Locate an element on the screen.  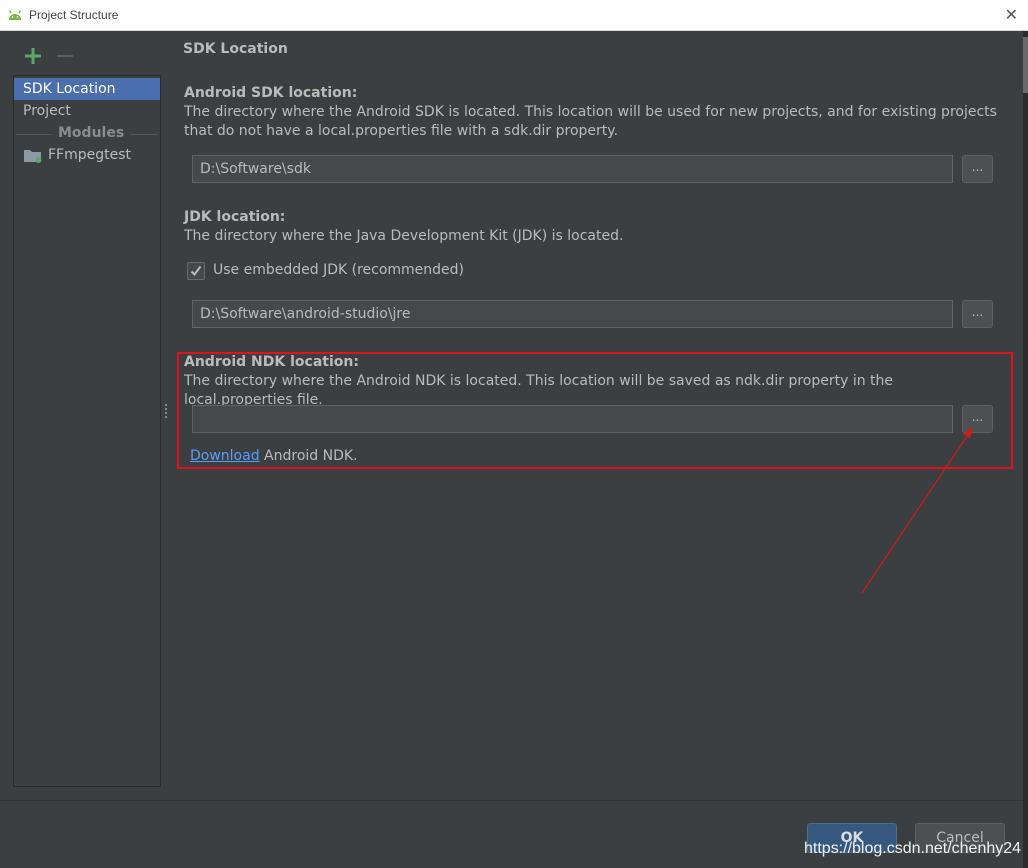
android-sdk-title: Android SDK location: is located at coordinates (271, 93).